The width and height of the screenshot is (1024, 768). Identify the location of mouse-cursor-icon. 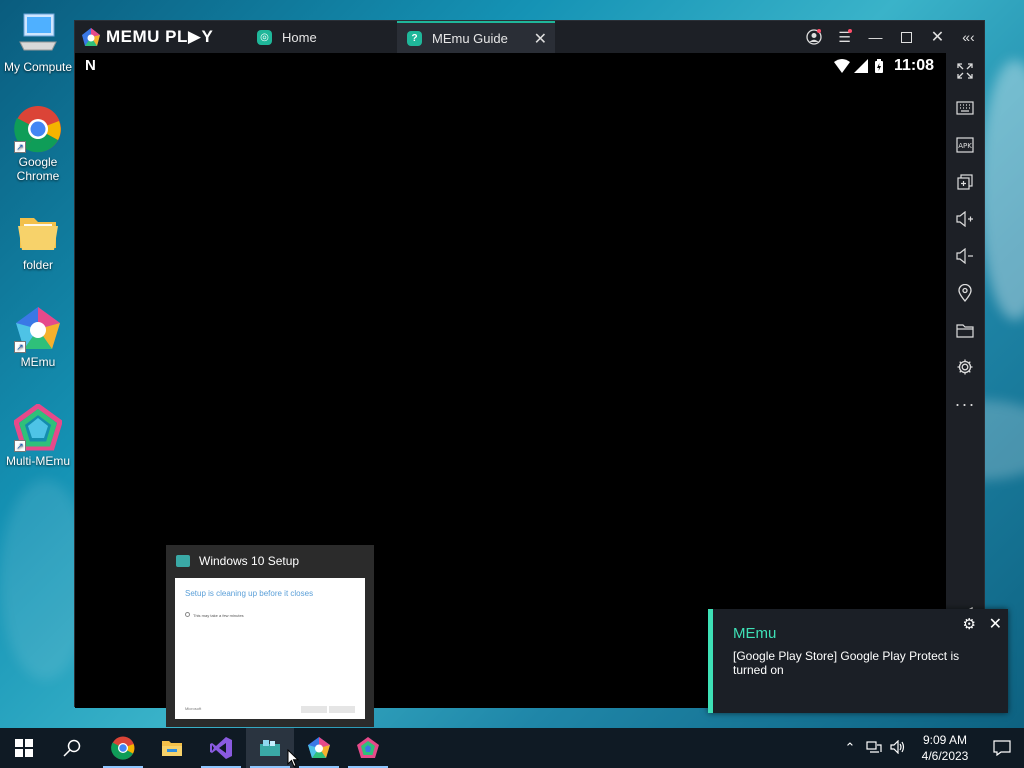
(293, 758).